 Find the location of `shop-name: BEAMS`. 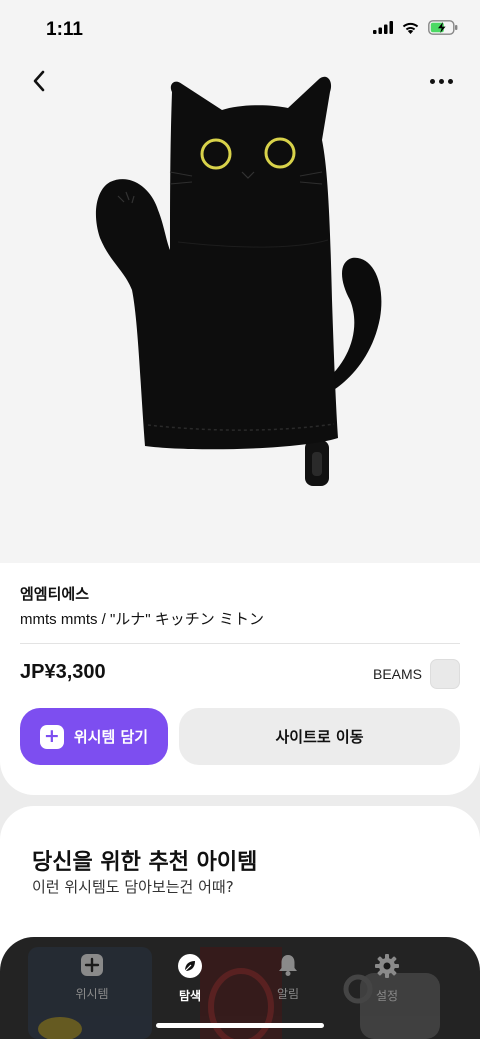

shop-name: BEAMS is located at coordinates (397, 674).